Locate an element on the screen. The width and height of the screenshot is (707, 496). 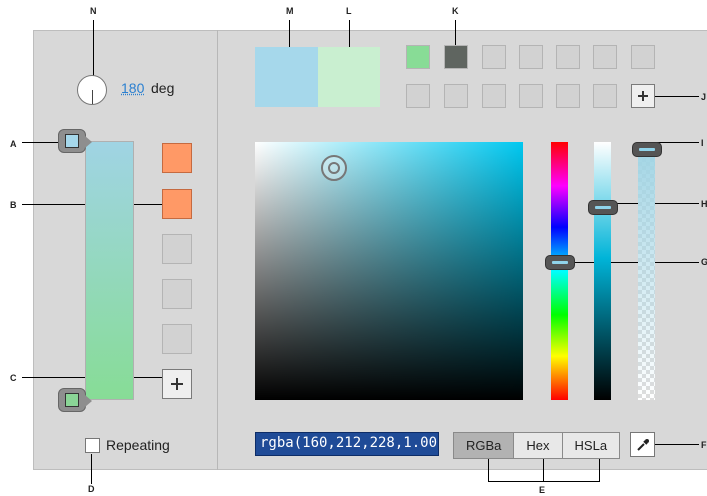
add-color-preset-button is located at coordinates (643, 96).